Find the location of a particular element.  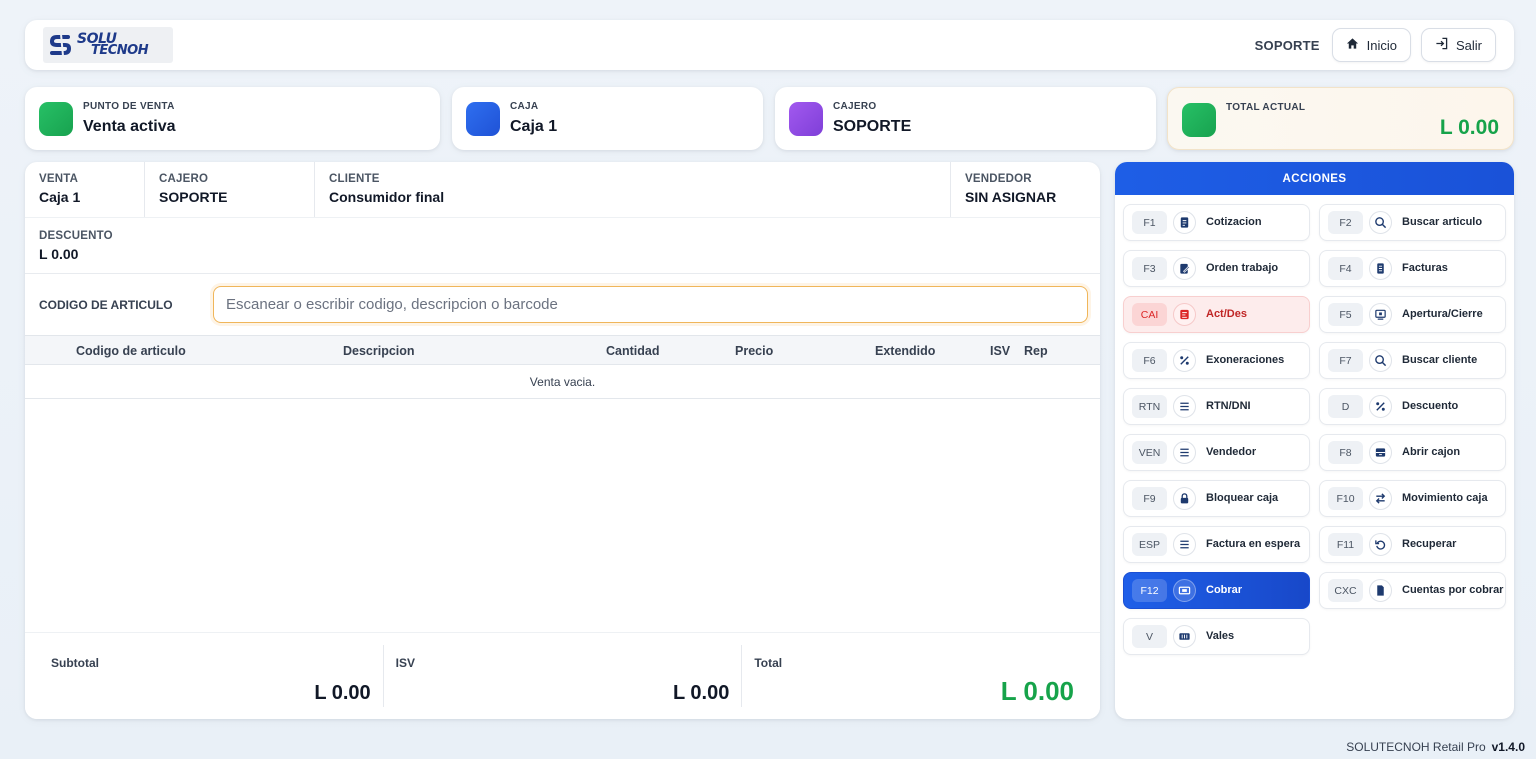

action-invoices-button: F4 Facturas is located at coordinates (1412, 268).